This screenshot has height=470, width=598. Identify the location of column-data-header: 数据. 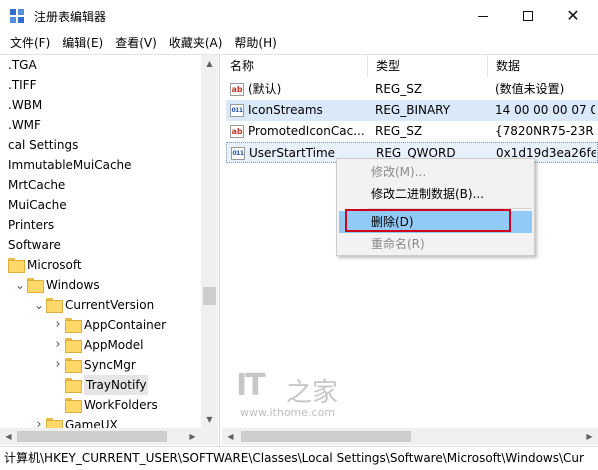
(543, 66).